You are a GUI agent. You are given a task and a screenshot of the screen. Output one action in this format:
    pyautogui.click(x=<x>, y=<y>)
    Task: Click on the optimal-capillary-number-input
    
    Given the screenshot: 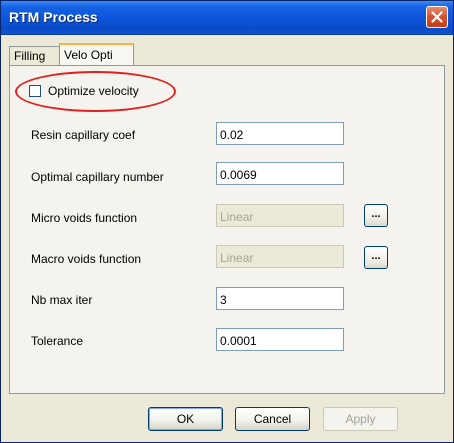 What is the action you would take?
    pyautogui.click(x=280, y=173)
    